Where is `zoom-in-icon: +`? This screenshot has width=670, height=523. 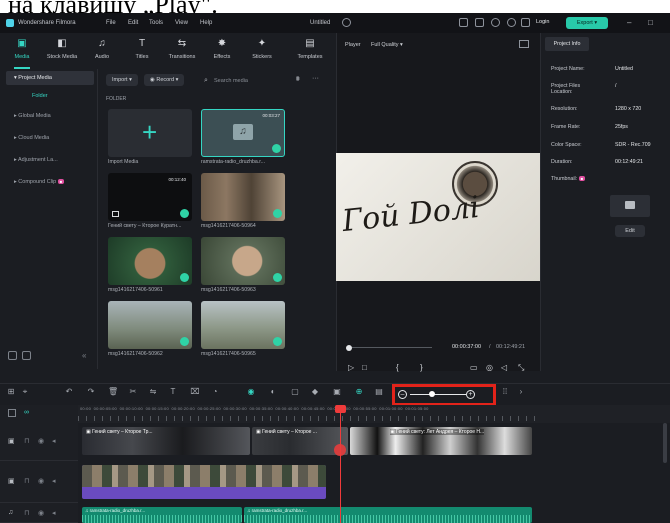 zoom-in-icon: + is located at coordinates (470, 394).